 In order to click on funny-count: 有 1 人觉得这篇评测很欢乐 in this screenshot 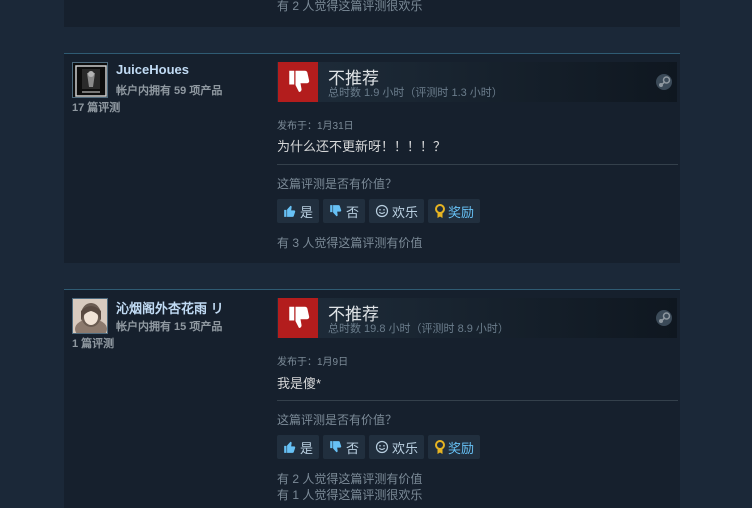, I will do `click(350, 495)`.